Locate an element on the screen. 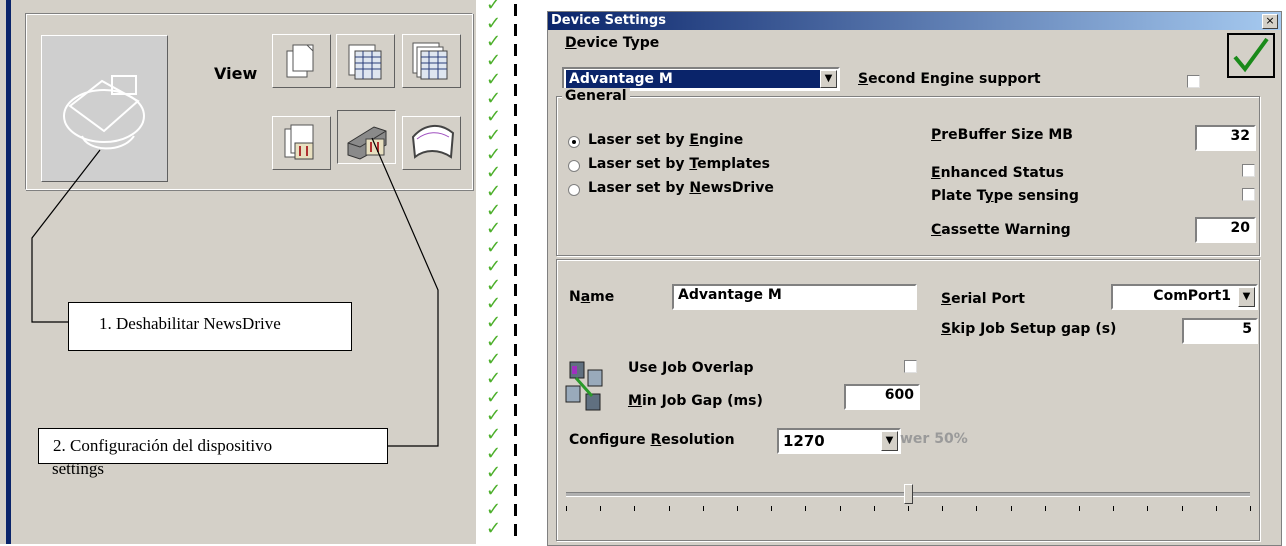 This screenshot has height=546, width=1286. serial-u: S is located at coordinates (946, 299).